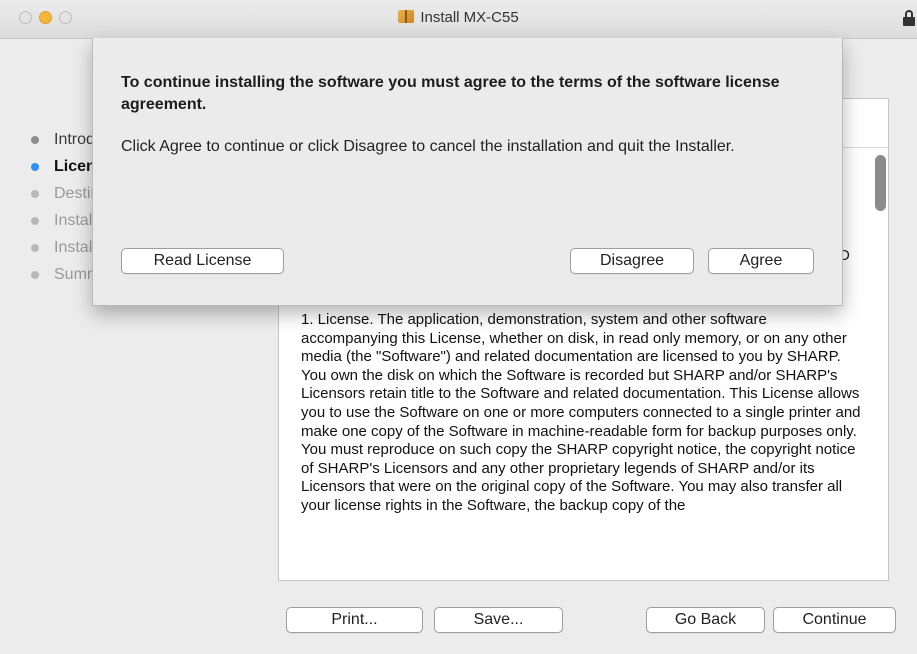  I want to click on package-icon, so click(406, 16).